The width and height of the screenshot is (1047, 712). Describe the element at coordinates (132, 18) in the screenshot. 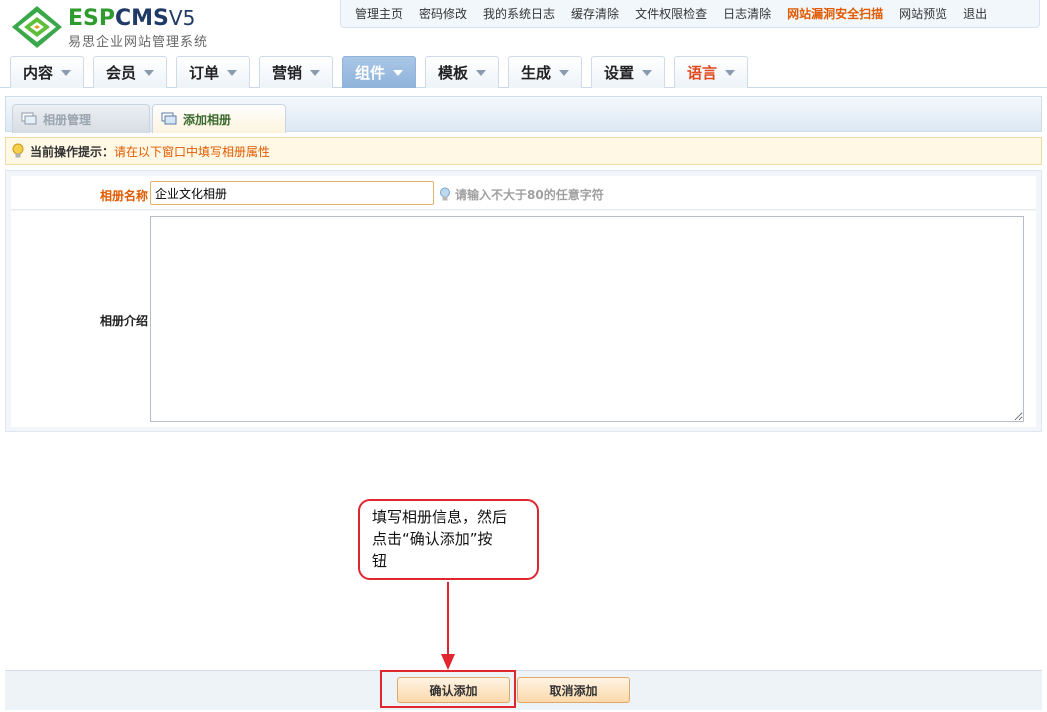

I see `logo-brand: ESPCMSV5` at that location.